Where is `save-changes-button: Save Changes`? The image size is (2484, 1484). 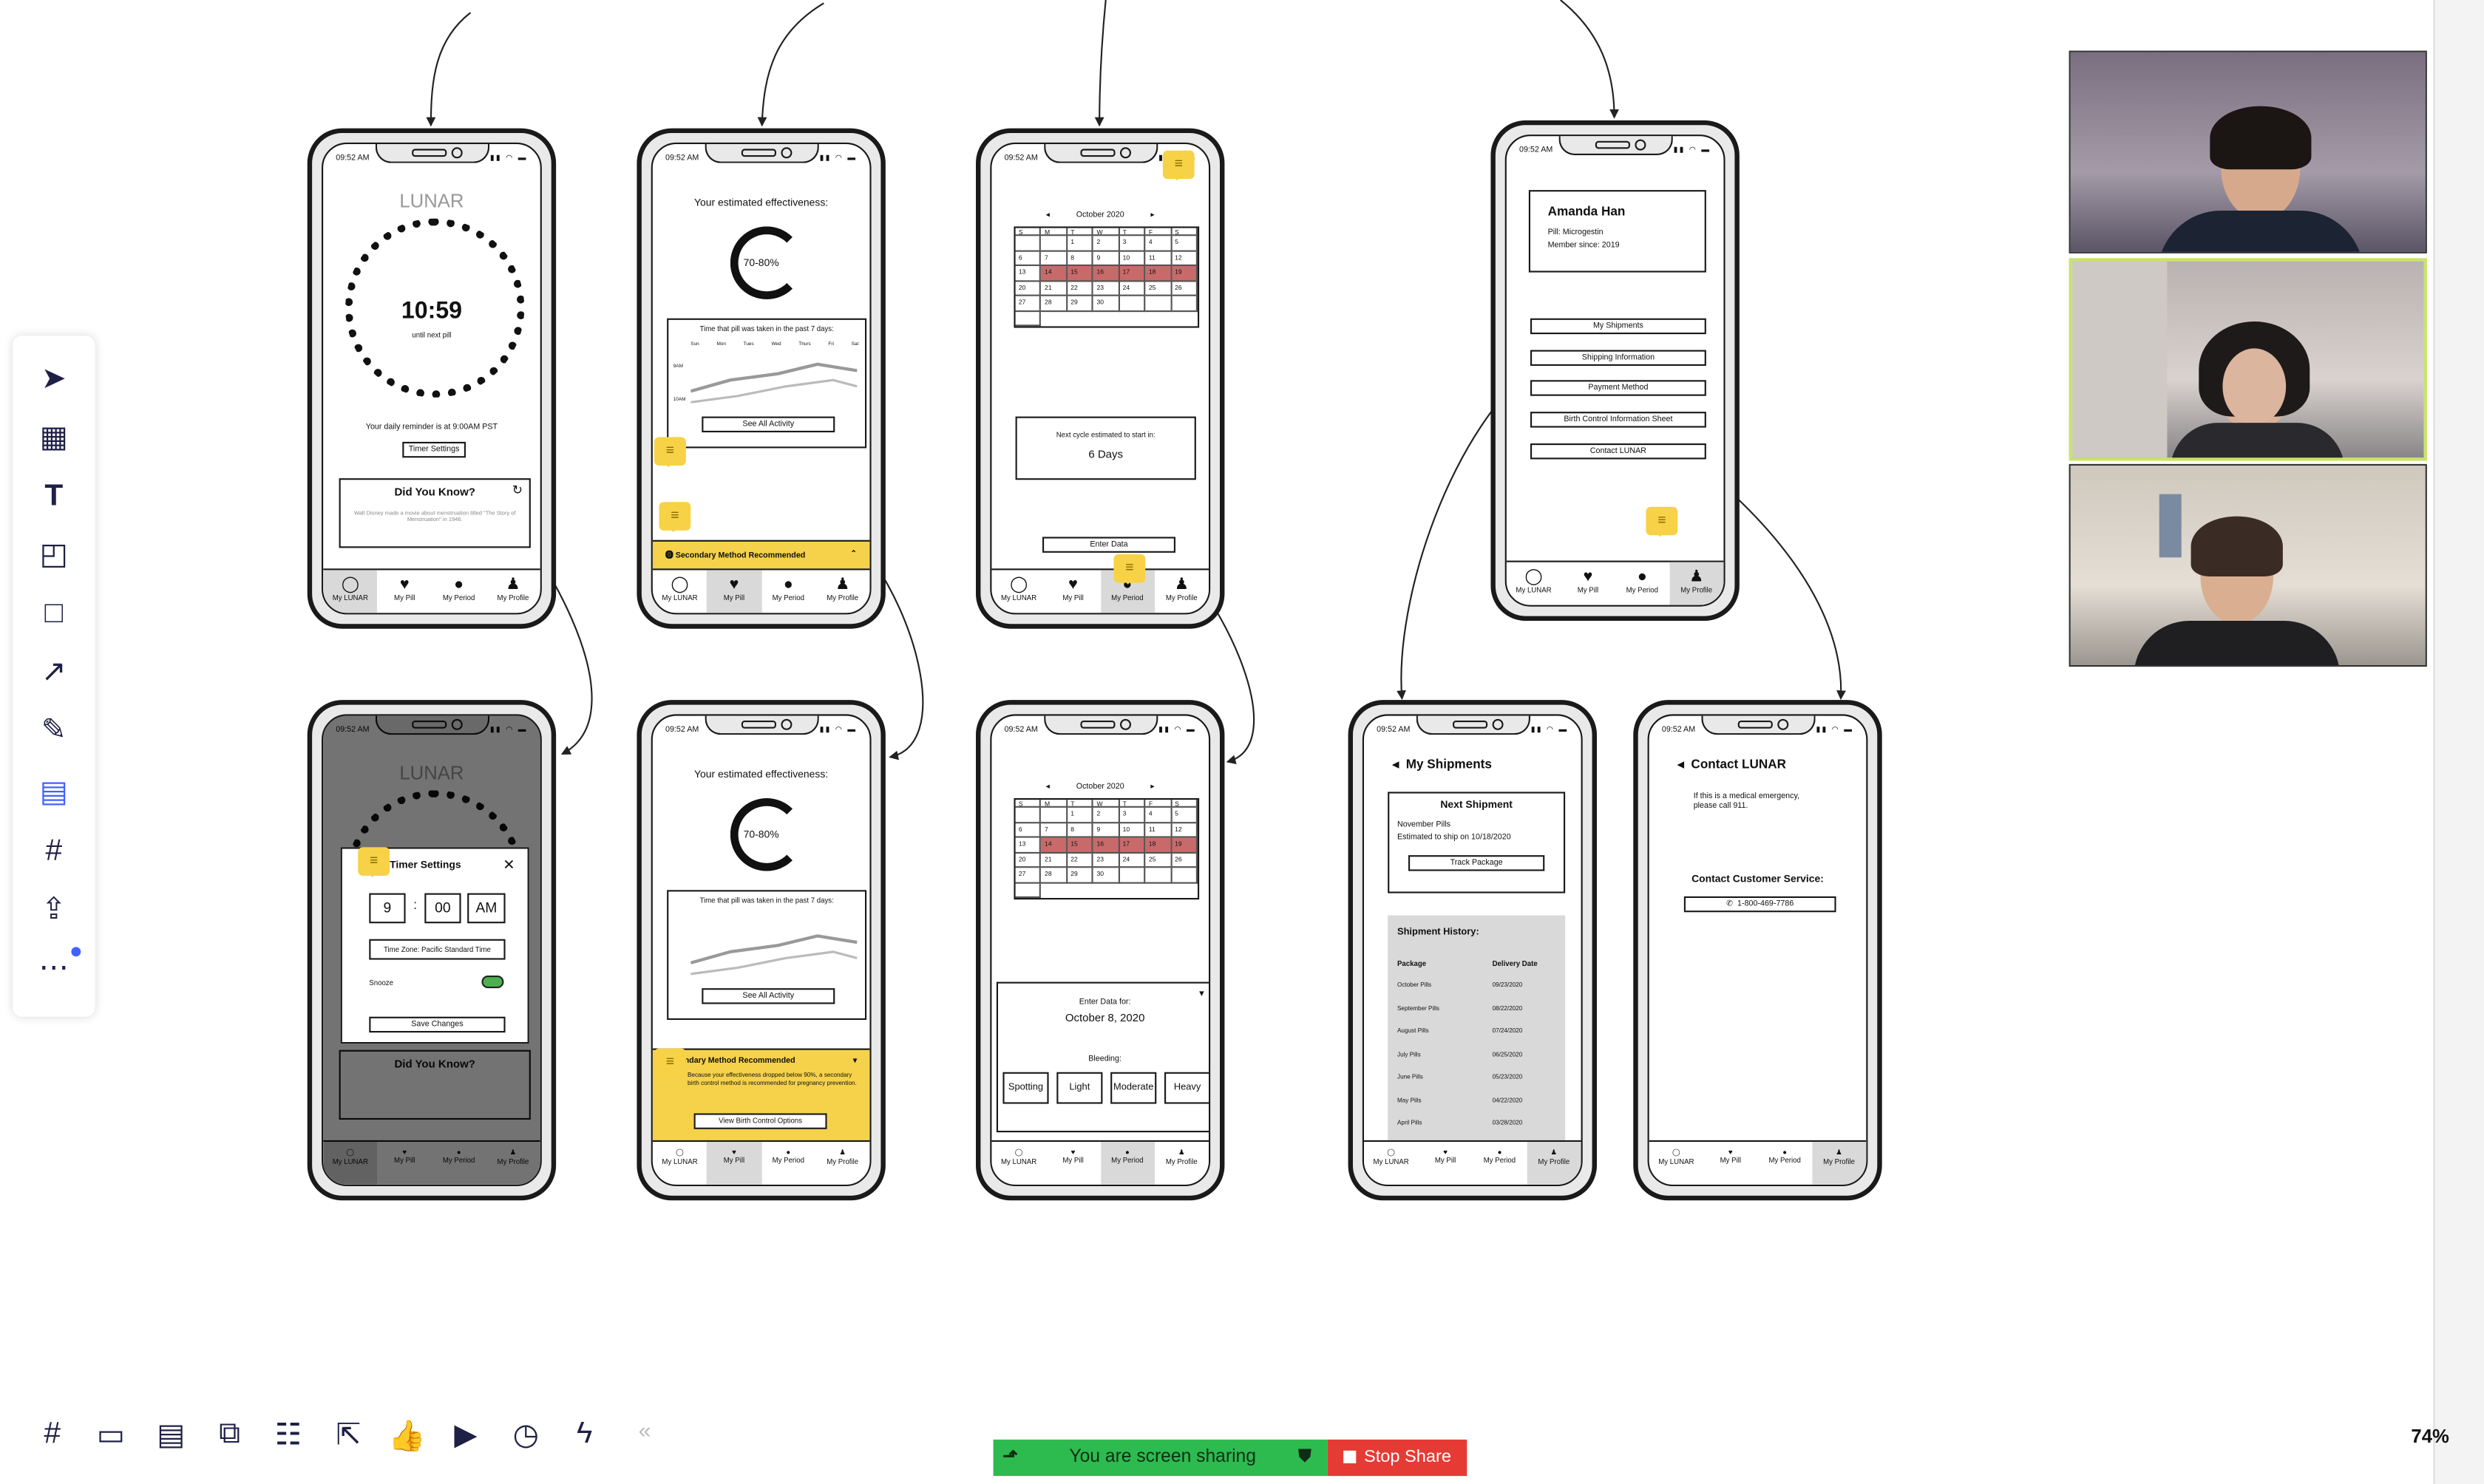
save-changes-button: Save Changes is located at coordinates (437, 1024).